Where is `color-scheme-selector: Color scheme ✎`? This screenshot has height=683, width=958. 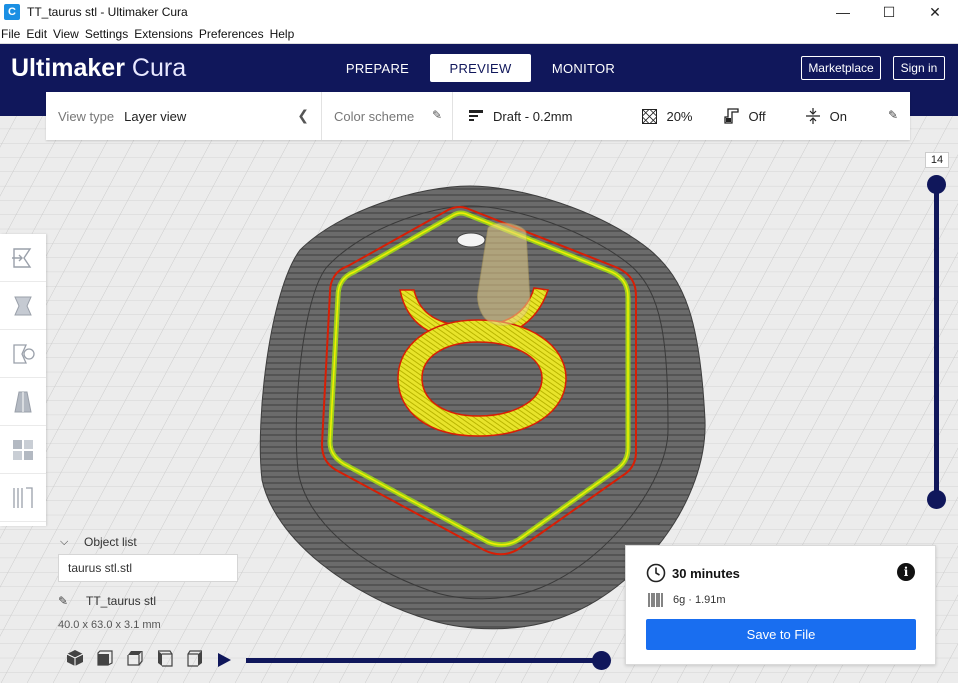
color-scheme-selector: Color scheme ✎ is located at coordinates (387, 116).